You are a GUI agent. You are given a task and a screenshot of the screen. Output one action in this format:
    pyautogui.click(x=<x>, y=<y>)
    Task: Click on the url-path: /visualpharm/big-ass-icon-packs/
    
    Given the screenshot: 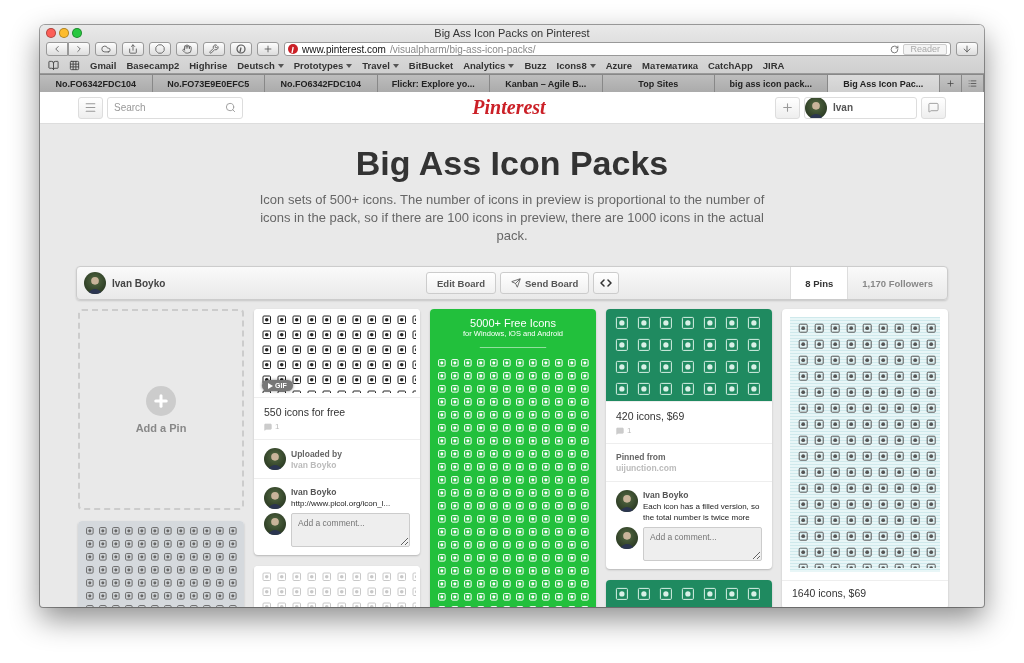 What is the action you would take?
    pyautogui.click(x=463, y=49)
    